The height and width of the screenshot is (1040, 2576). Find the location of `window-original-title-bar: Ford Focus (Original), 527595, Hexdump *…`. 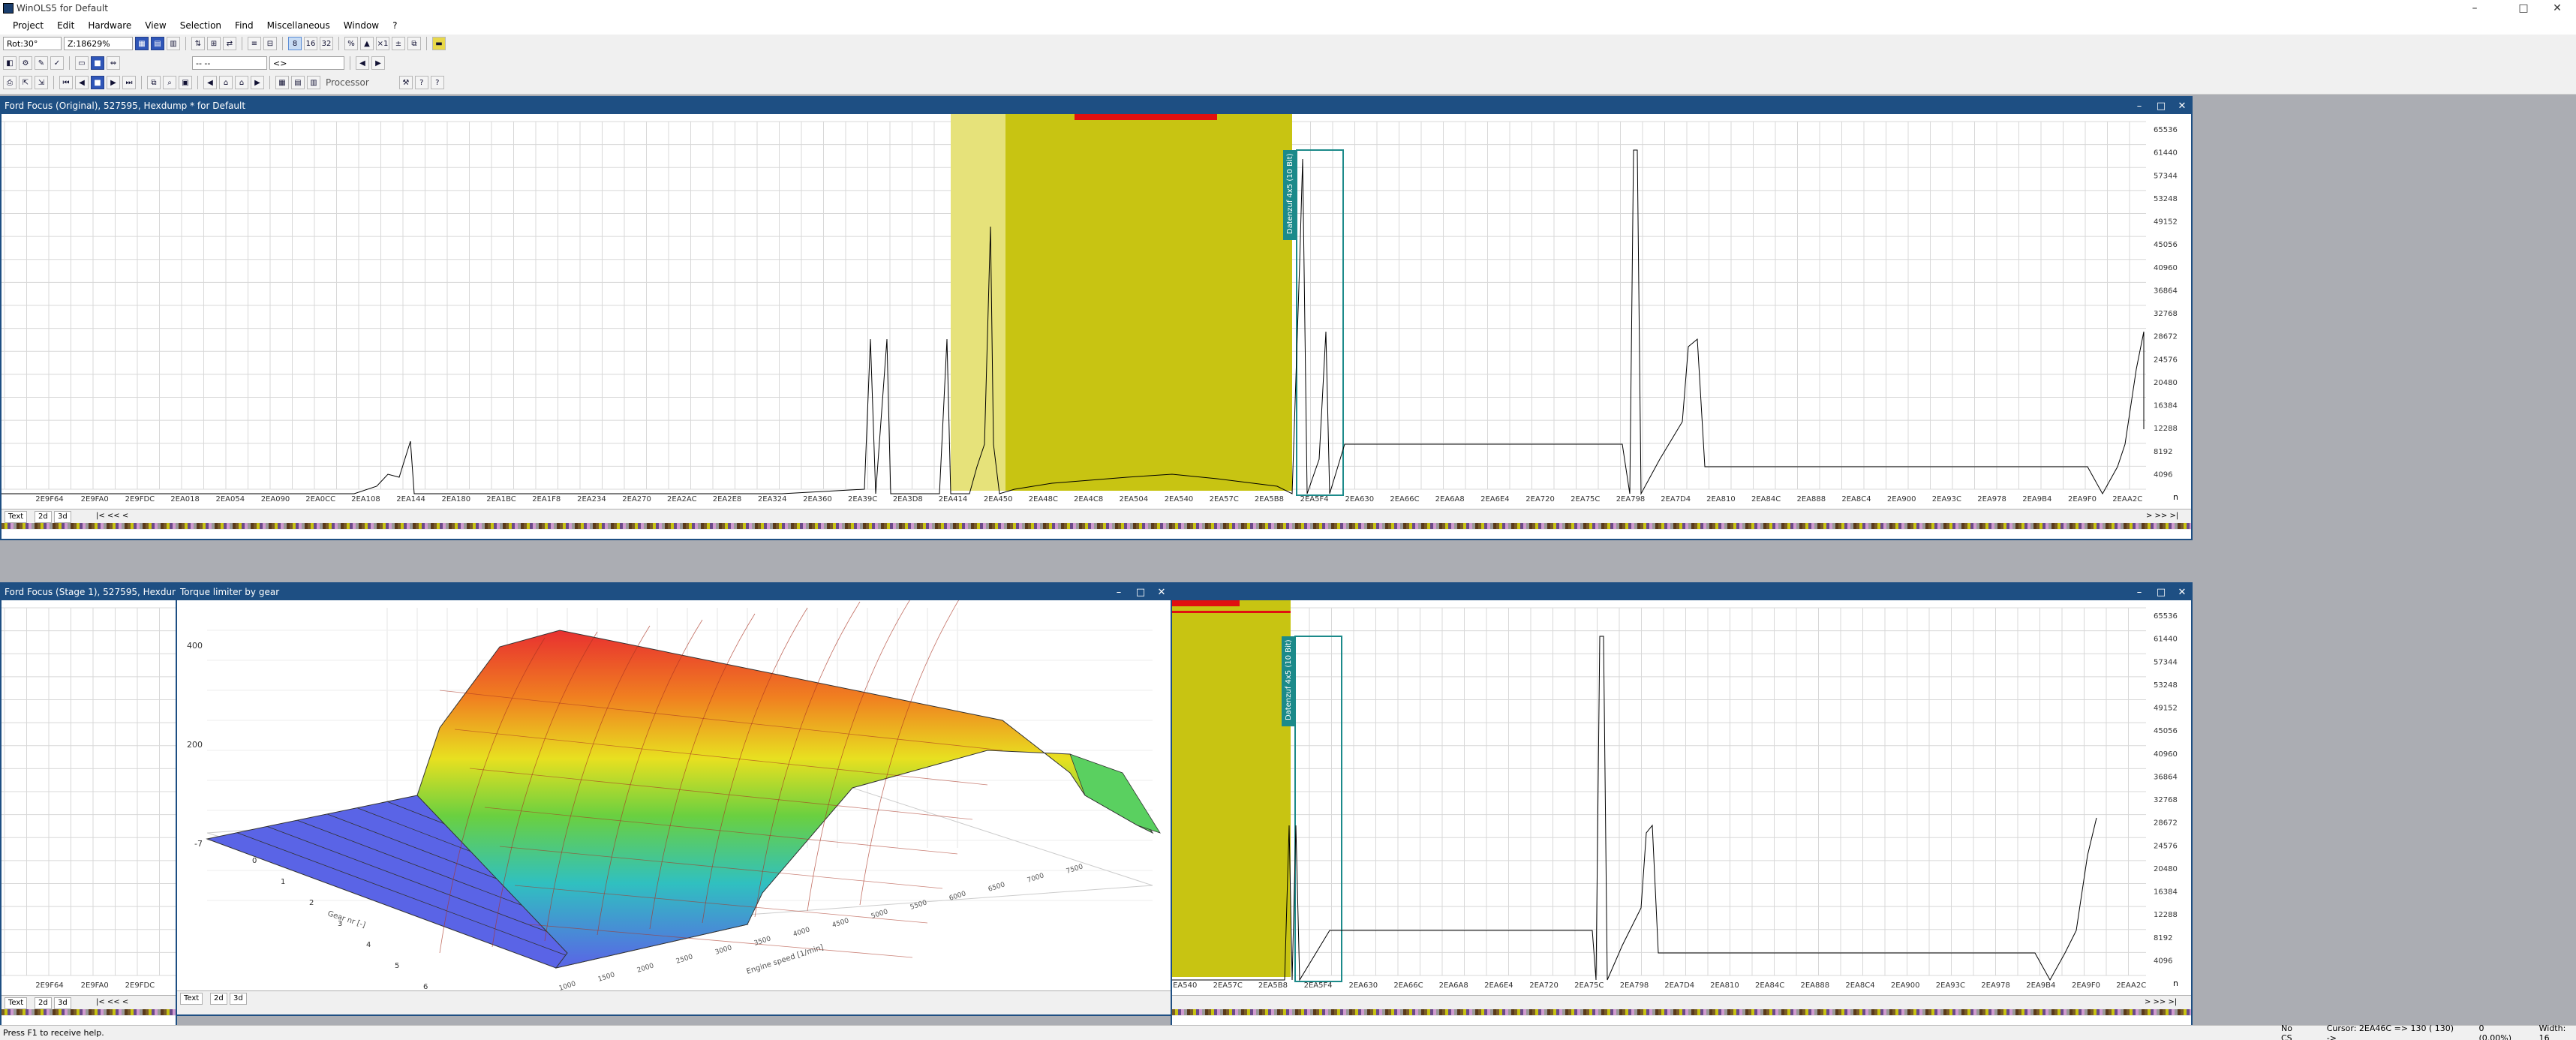

window-original-title-bar: Ford Focus (Original), 527595, Hexdump *… is located at coordinates (1096, 106).